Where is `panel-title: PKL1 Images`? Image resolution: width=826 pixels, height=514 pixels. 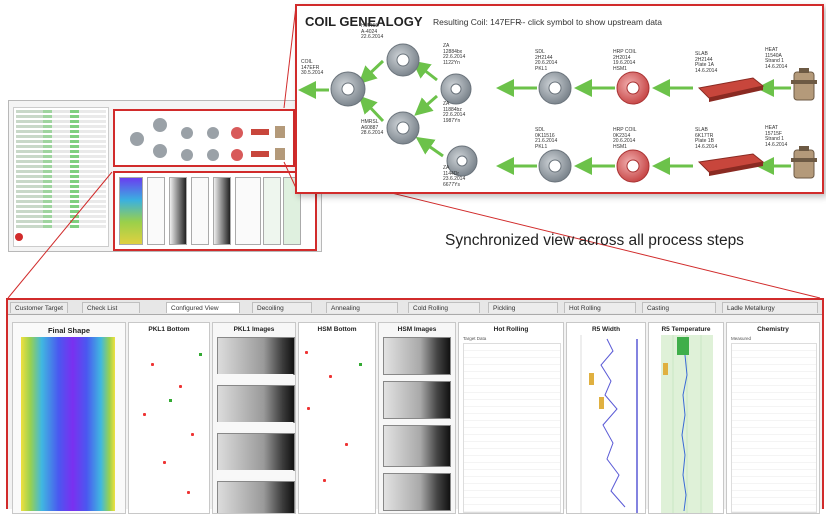
panel-title: PKL1 Images is located at coordinates (254, 329).